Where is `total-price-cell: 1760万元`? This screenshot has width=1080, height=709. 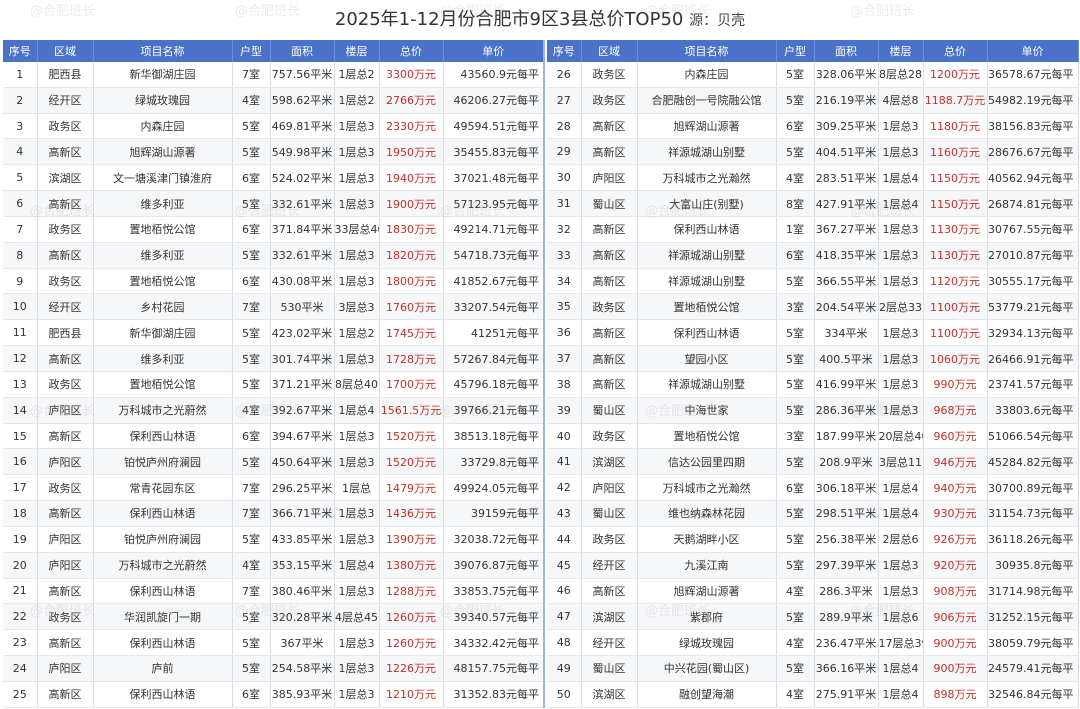
total-price-cell: 1760万元 is located at coordinates (411, 307).